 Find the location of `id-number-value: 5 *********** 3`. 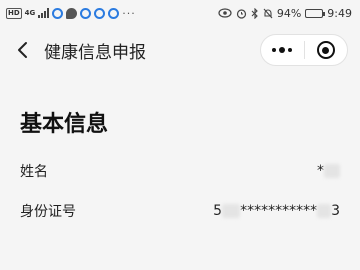

id-number-value: 5 *********** 3 is located at coordinates (276, 211).